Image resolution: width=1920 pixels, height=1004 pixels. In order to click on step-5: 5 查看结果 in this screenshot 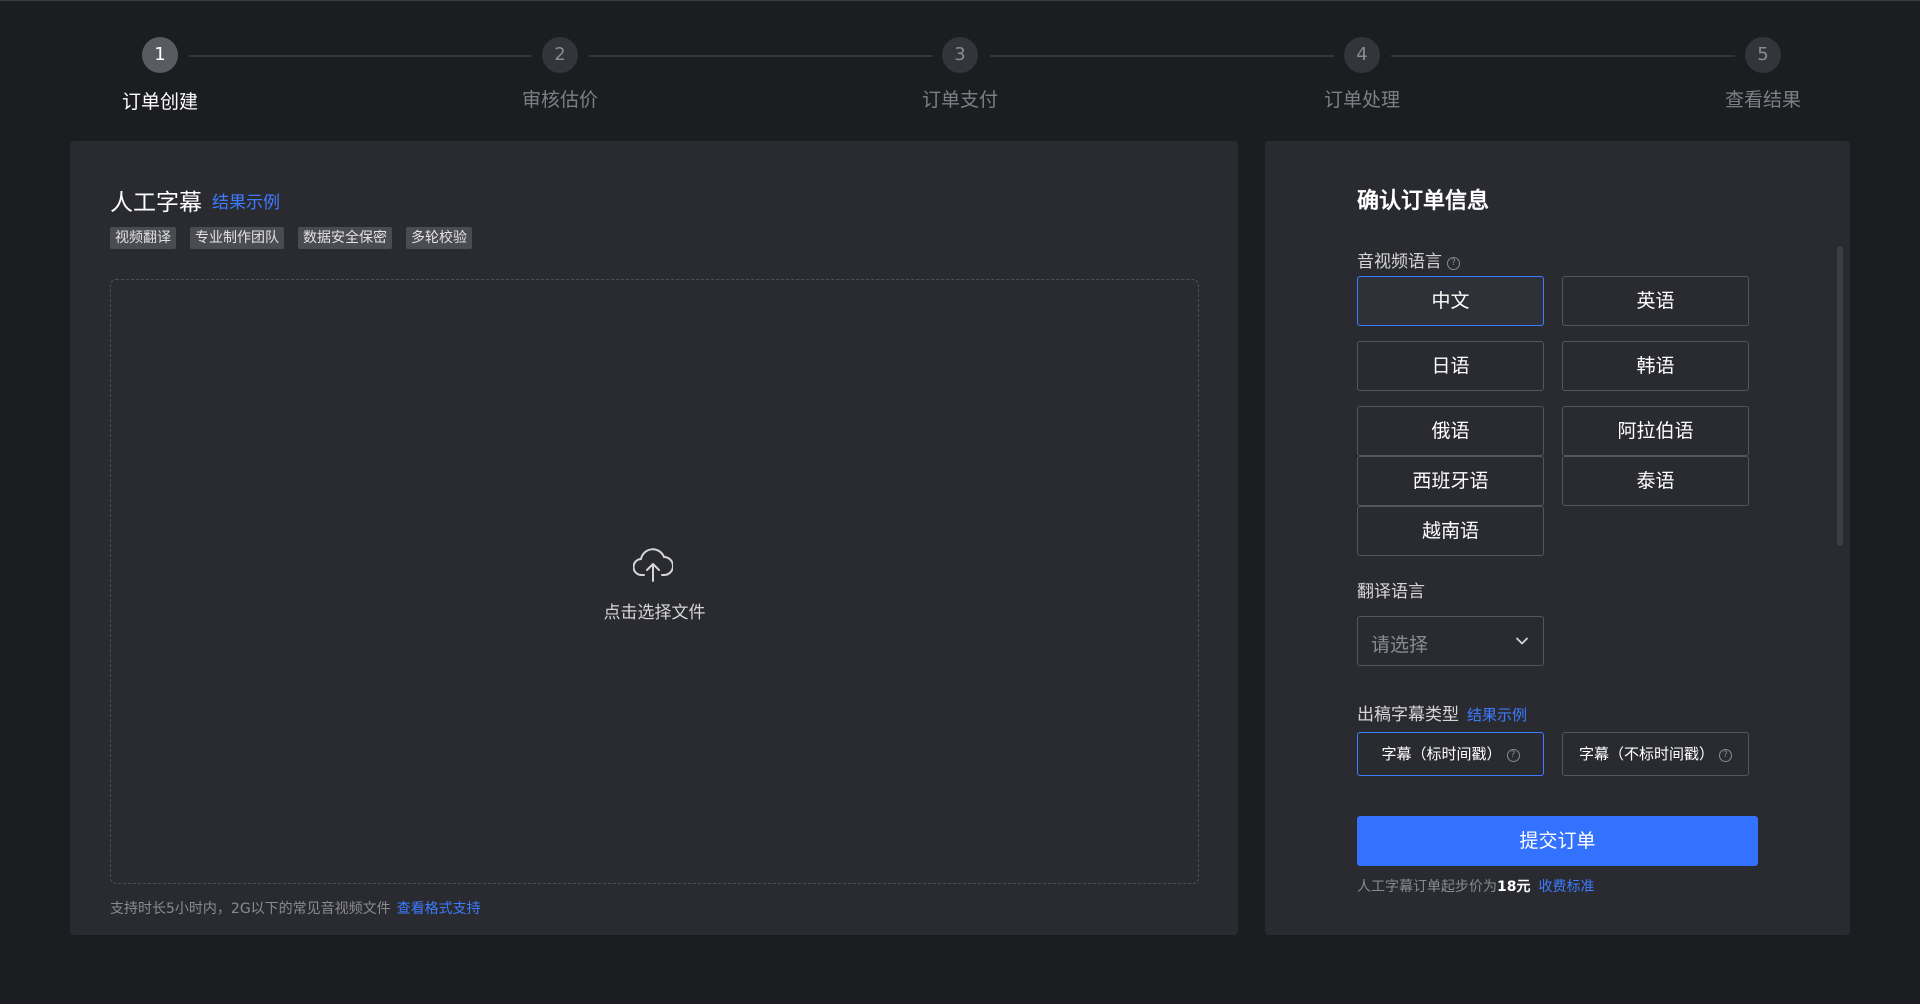, I will do `click(1763, 74)`.